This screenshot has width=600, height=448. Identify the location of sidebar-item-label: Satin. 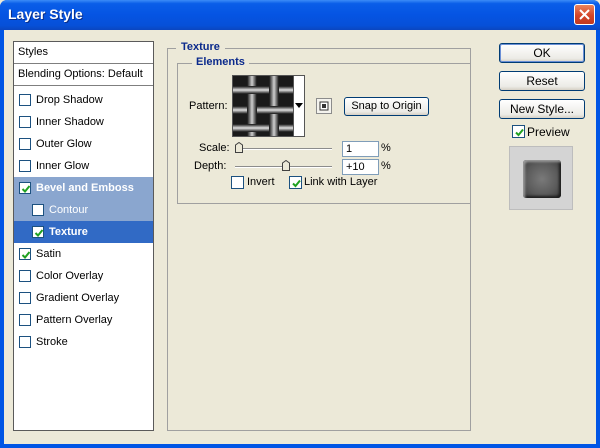
(49, 254).